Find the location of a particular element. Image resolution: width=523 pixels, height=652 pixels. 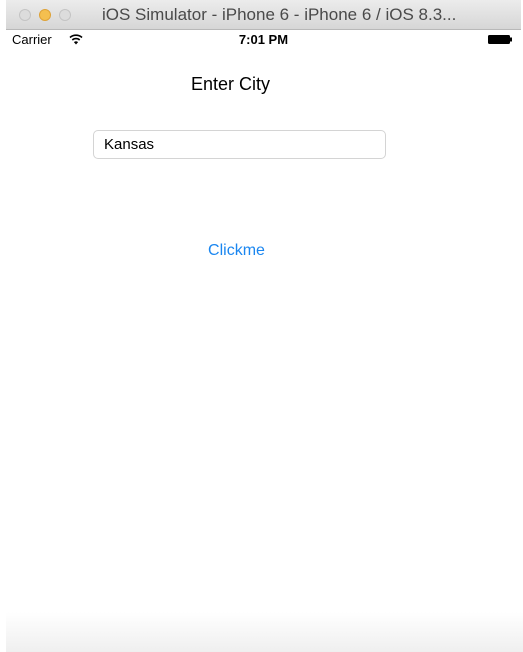

status-time: 7:01 PM is located at coordinates (263, 39).